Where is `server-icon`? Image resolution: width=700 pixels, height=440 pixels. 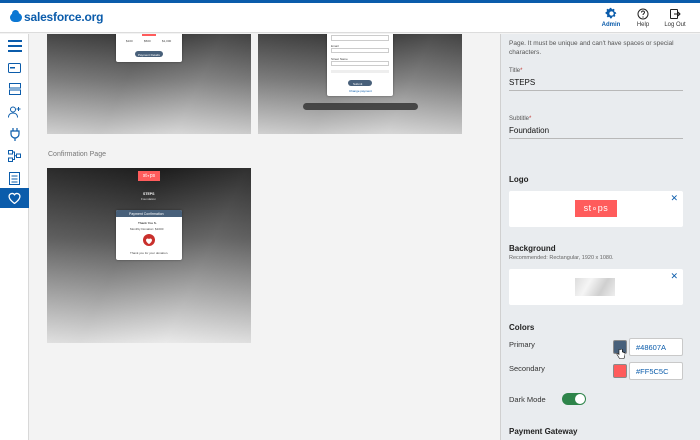
server-icon is located at coordinates (14, 89).